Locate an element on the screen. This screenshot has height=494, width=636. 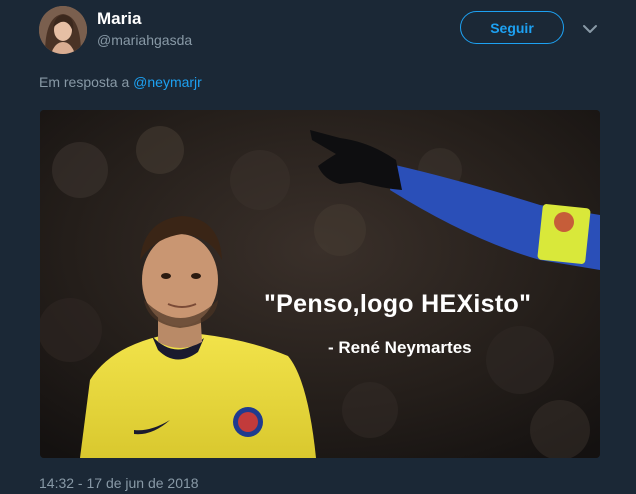
avatar is located at coordinates (63, 30).